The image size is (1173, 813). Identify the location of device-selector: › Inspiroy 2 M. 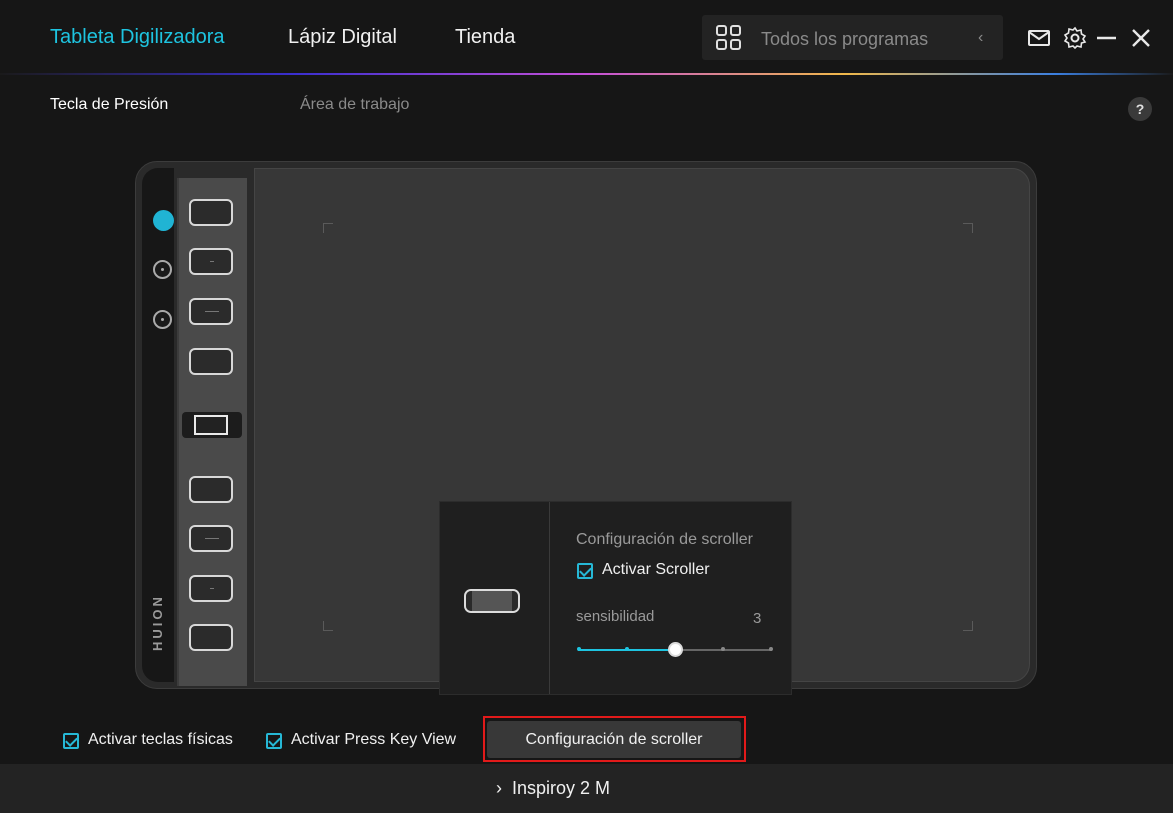
(553, 788).